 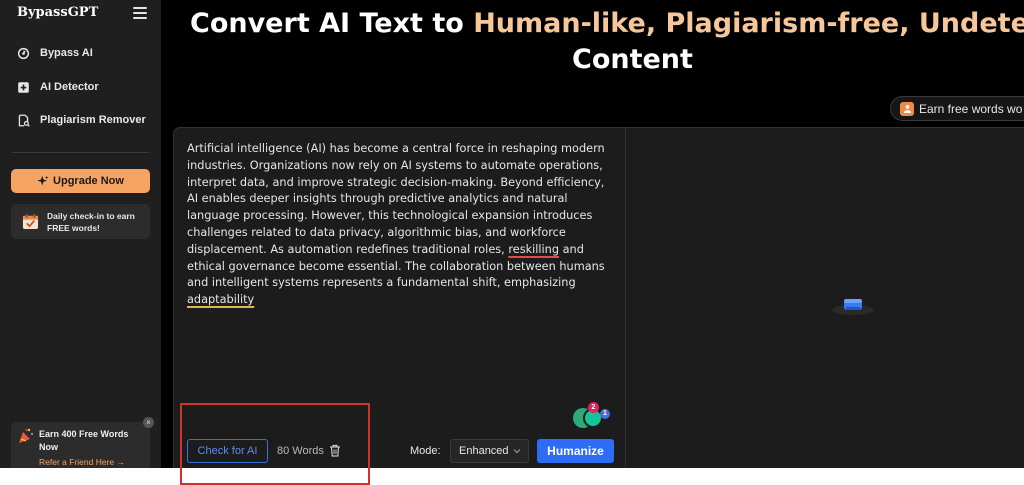 What do you see at coordinates (93, 120) in the screenshot?
I see `sidebar-item-label: Plagiarism Remover` at bounding box center [93, 120].